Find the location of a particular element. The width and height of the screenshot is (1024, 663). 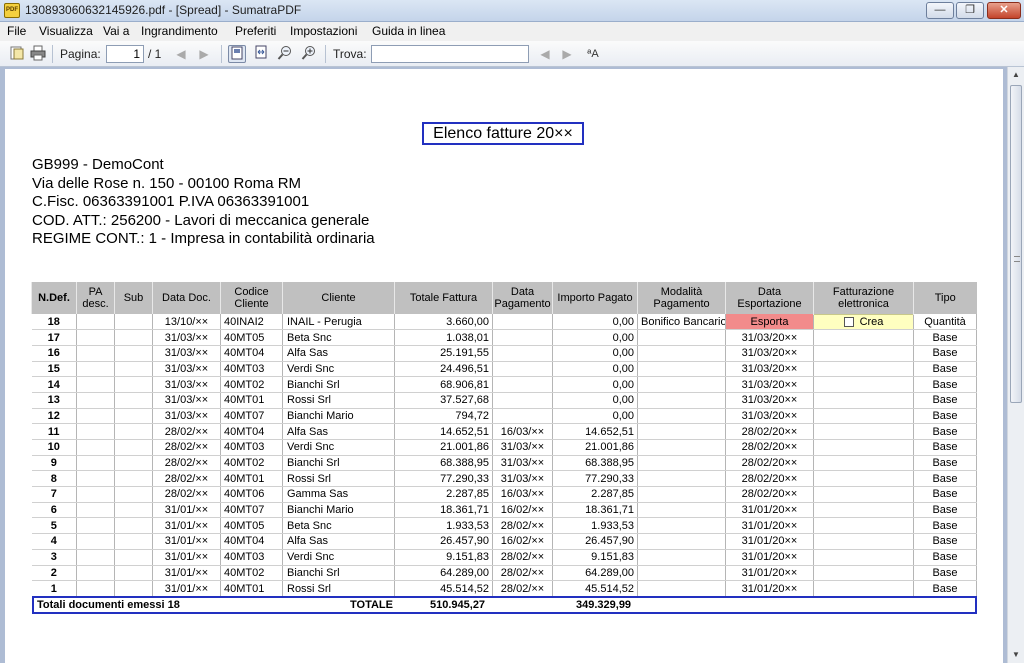

cell-text: Bianchi Srl is located at coordinates (313, 384).